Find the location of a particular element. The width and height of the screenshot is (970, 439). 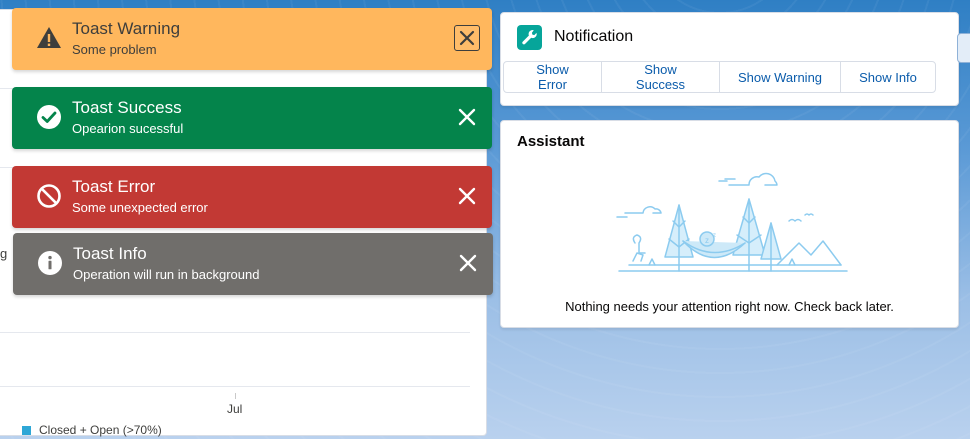

toast-message: Some problem is located at coordinates (114, 49).